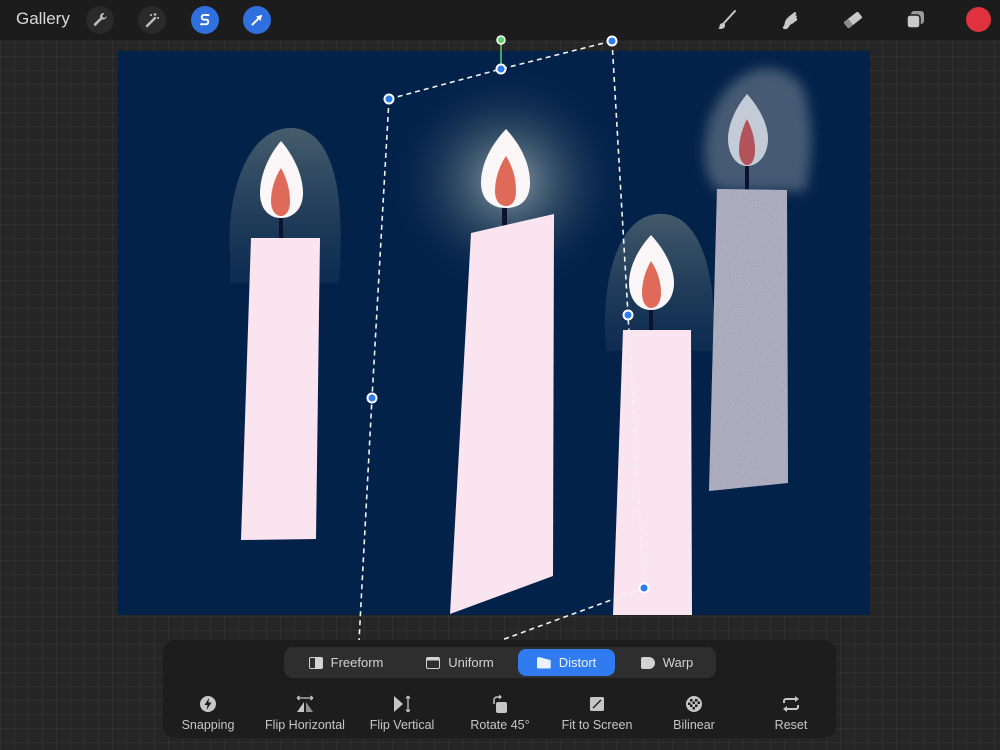  I want to click on right-middle-handle, so click(628, 315).